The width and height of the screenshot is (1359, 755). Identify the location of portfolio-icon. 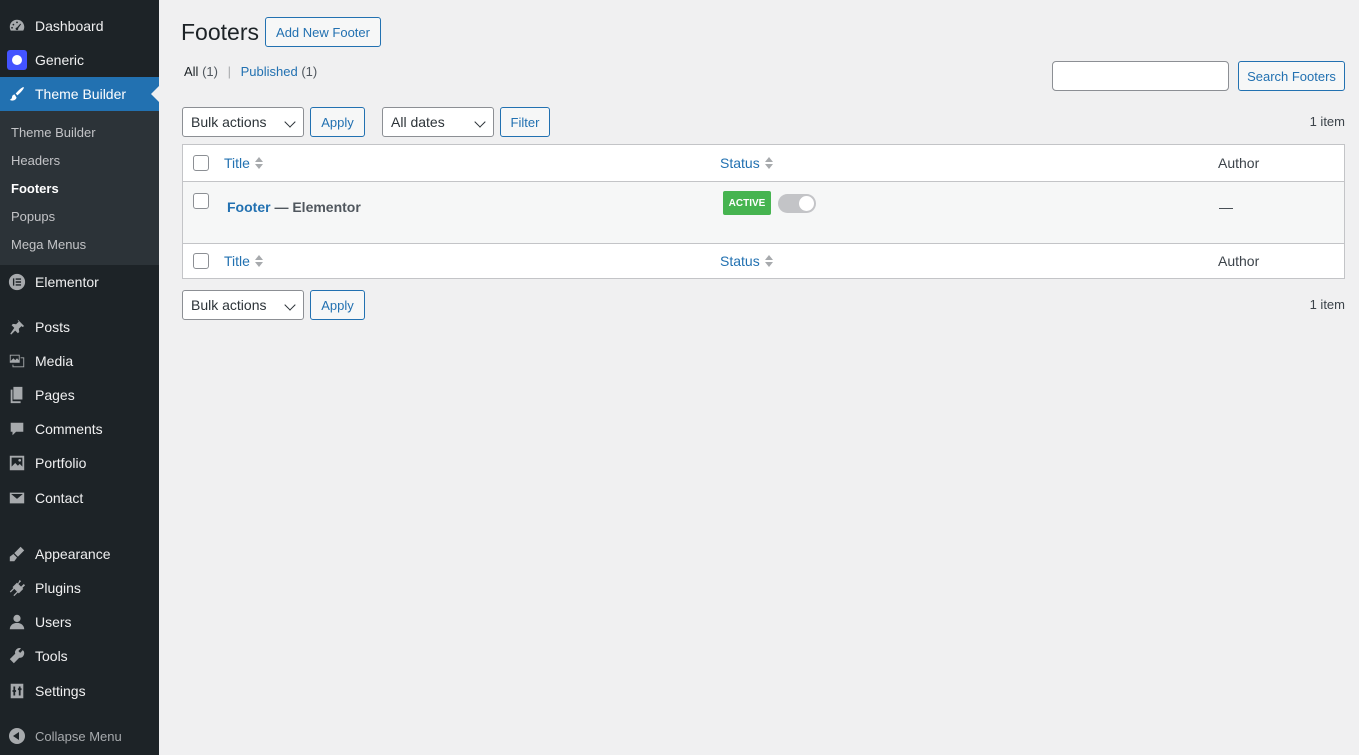
(17, 463).